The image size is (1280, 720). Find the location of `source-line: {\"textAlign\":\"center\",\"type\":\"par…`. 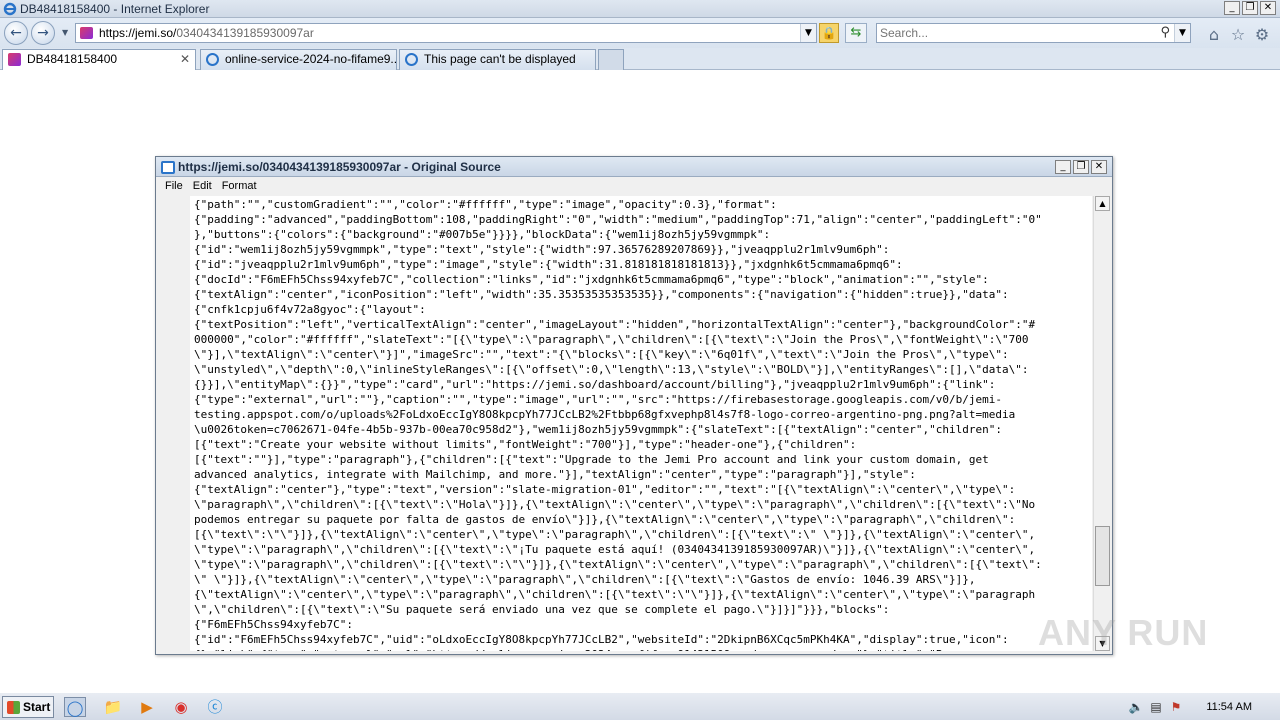

source-line: {\"textAlign\":\"center\",\"type\":\"par… is located at coordinates (615, 594).